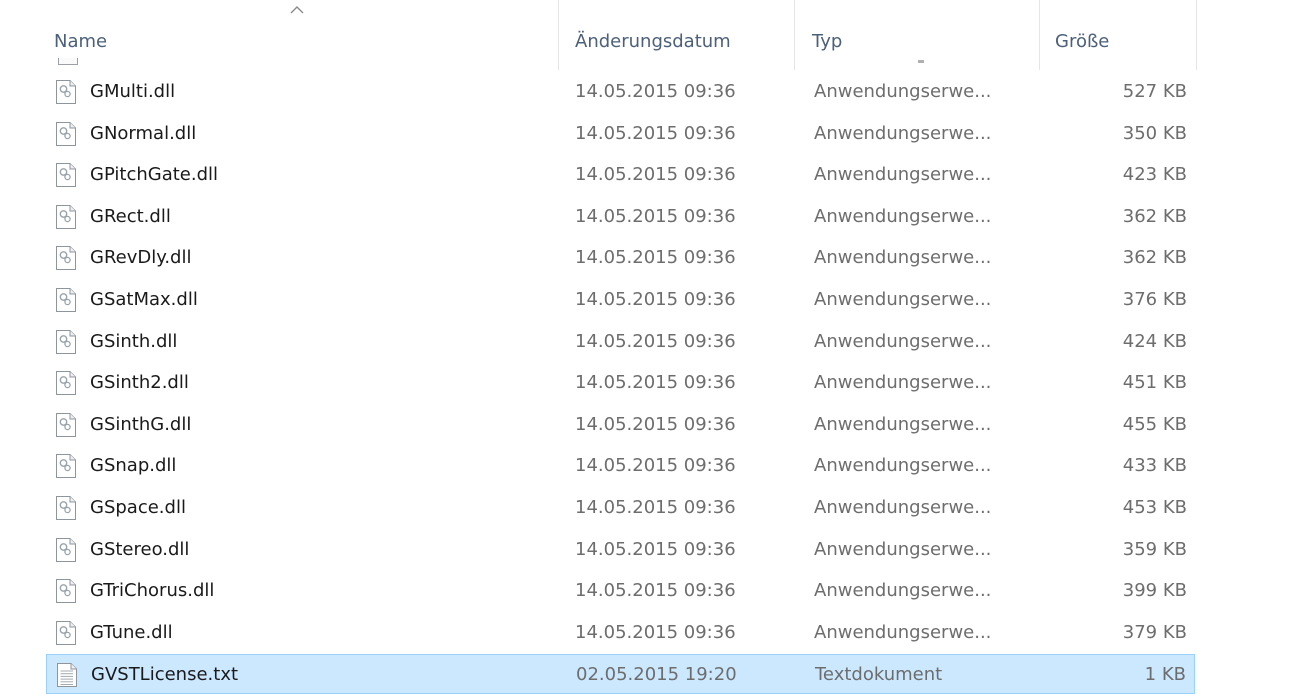  I want to click on file-size: 423 KB, so click(1154, 175).